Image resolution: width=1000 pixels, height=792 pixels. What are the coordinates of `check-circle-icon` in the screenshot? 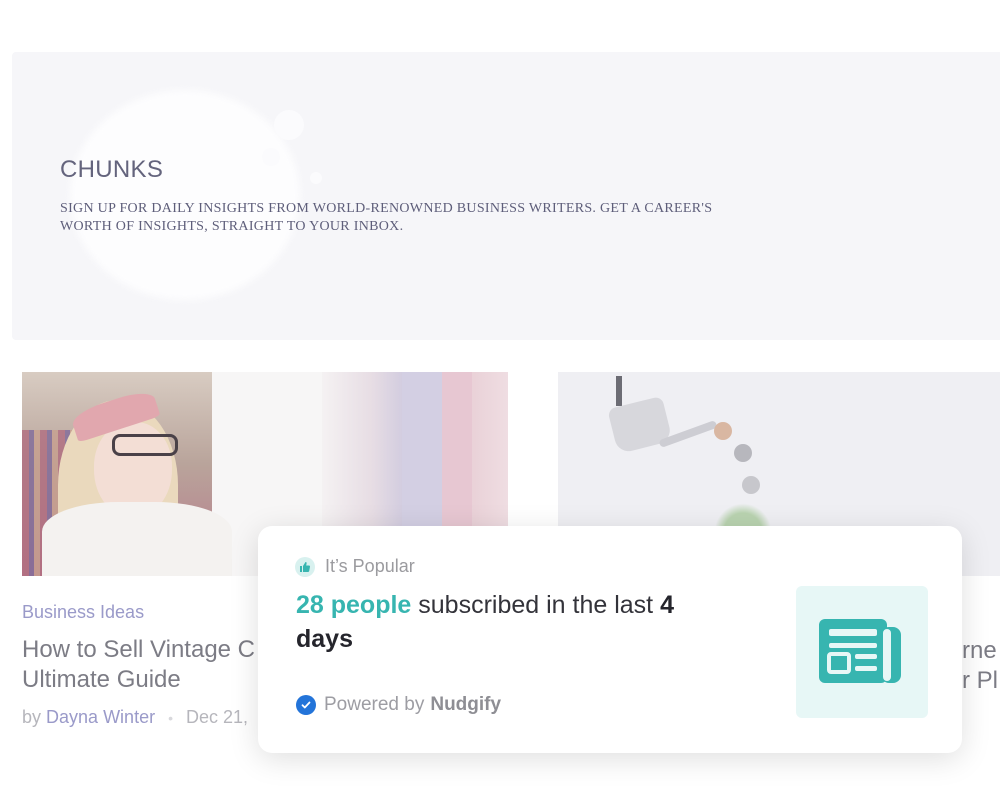 It's located at (306, 705).